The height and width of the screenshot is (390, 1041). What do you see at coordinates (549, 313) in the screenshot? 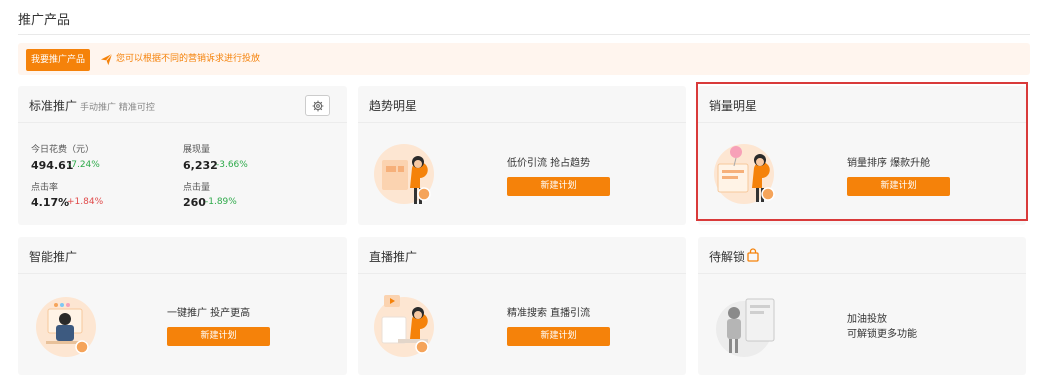
I see `card-description: 精准搜索 直播引流` at bounding box center [549, 313].